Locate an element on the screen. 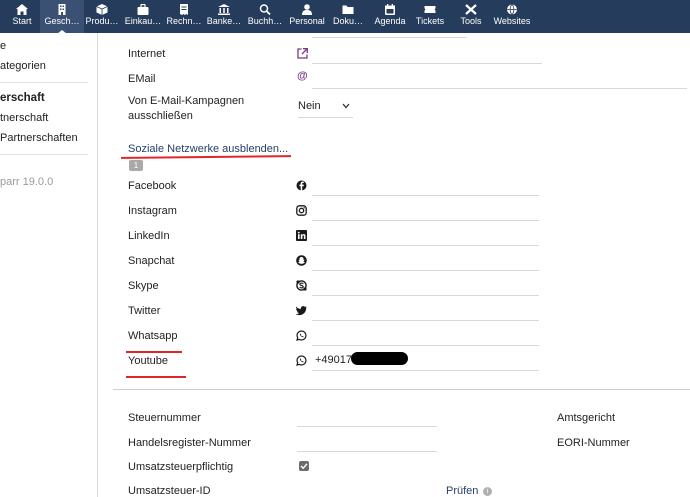 The height and width of the screenshot is (497, 690). field-underline is located at coordinates (389, 37).